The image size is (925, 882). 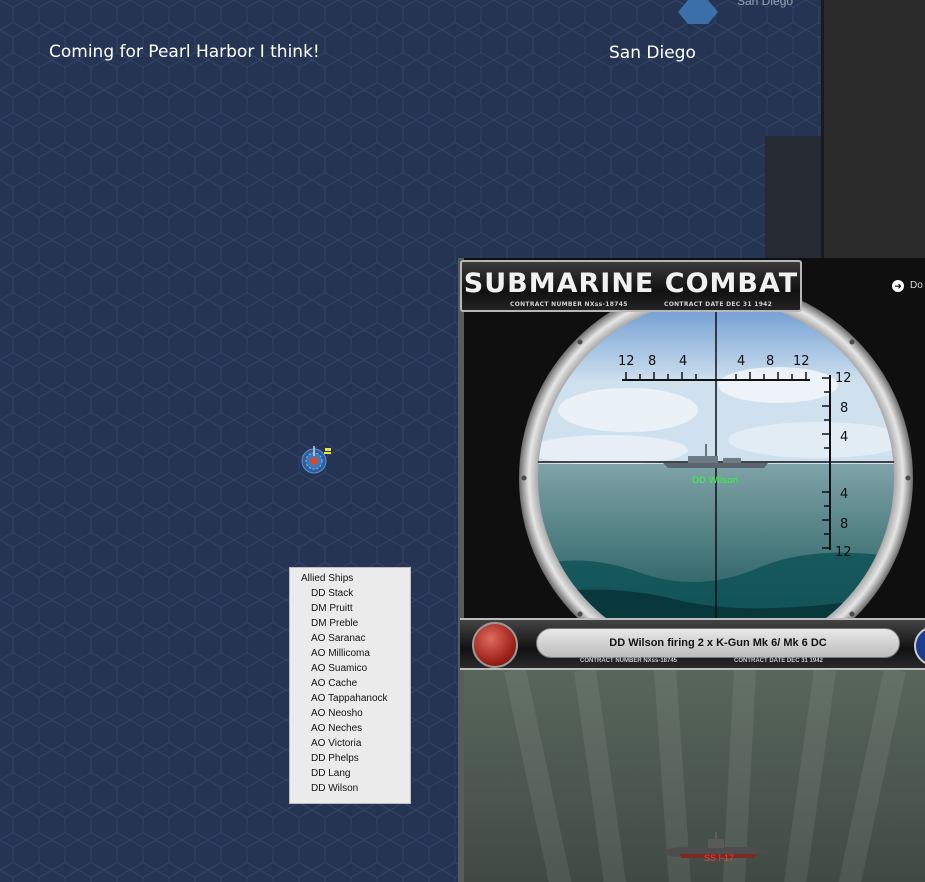 I want to click on side-panel-shadow, so click(x=795, y=197).